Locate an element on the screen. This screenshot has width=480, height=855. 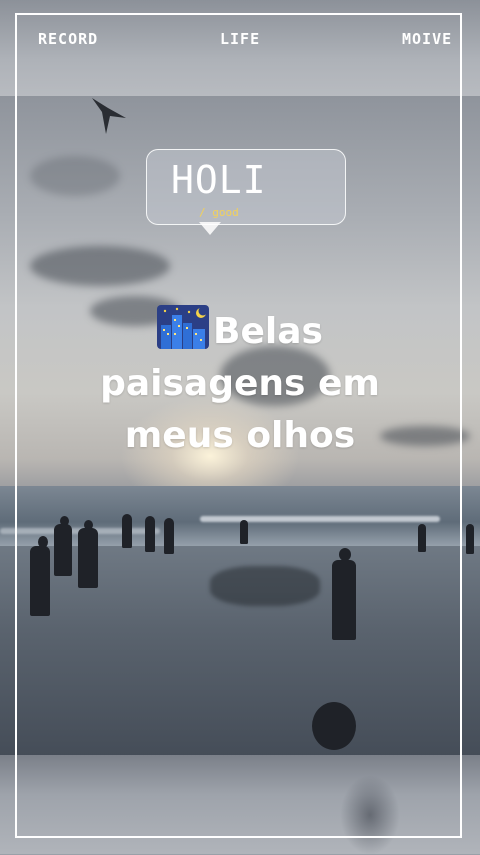
caption-line-1-text: Belas is located at coordinates (268, 331).